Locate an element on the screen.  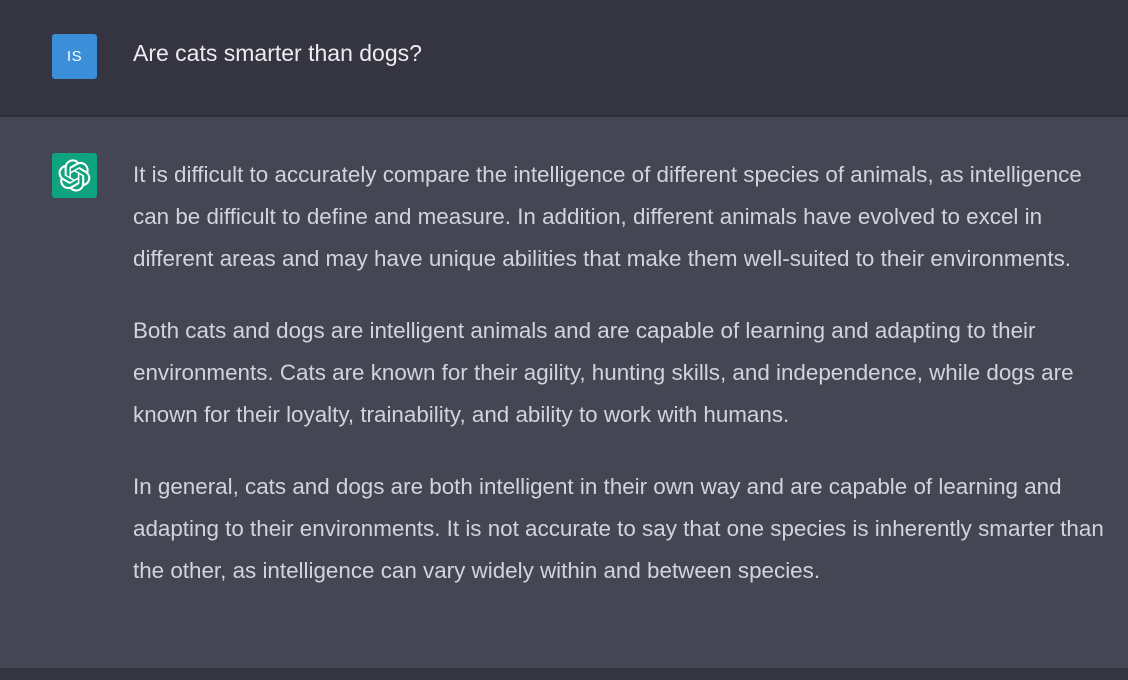
openai-logo-icon is located at coordinates (74, 175).